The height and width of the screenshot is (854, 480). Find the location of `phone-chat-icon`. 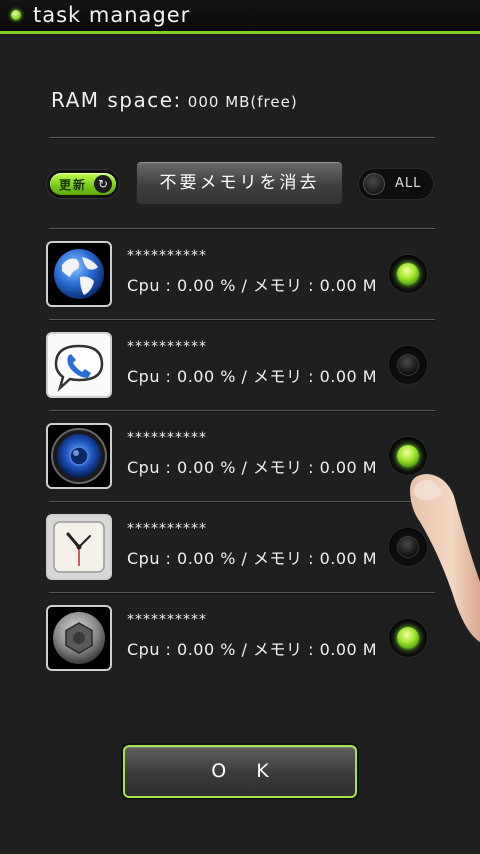

phone-chat-icon is located at coordinates (79, 365).